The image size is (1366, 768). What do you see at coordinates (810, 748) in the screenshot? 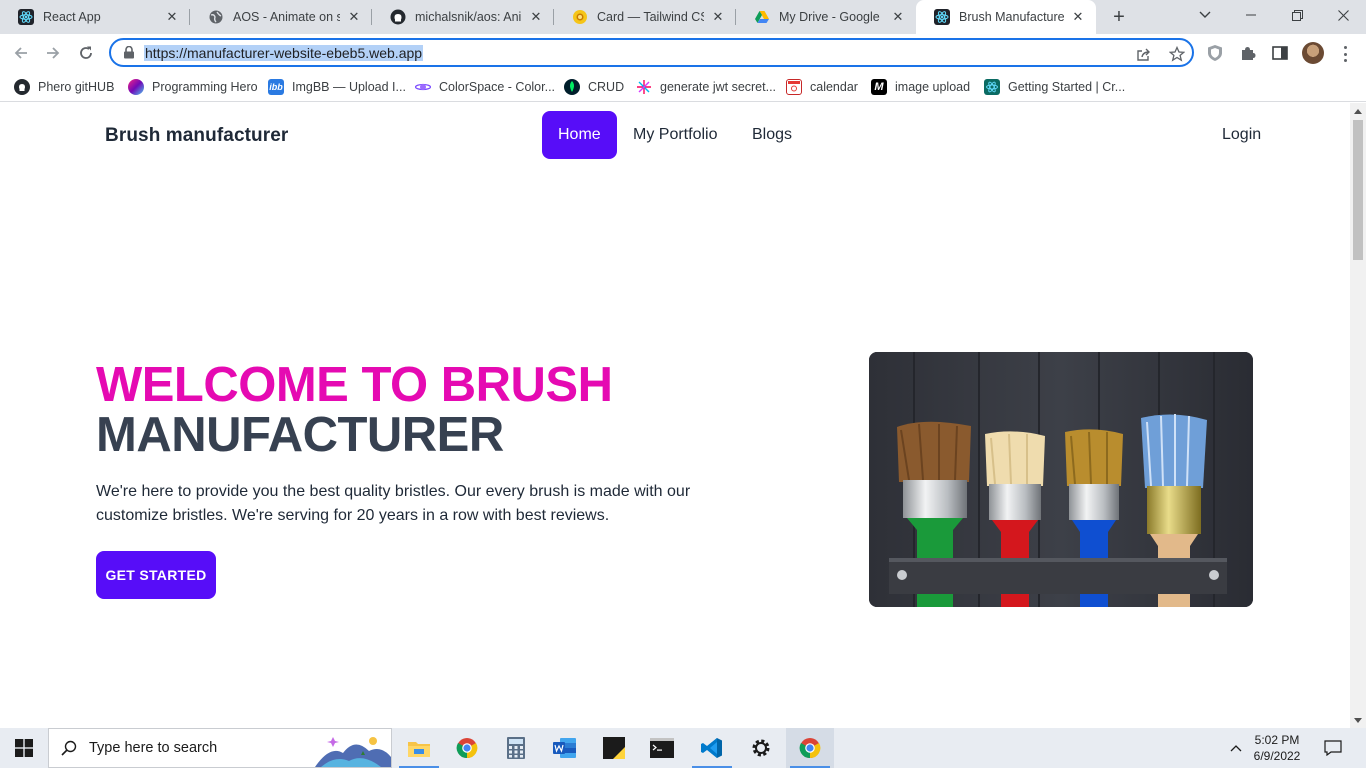
I see `chrome-active-icon` at bounding box center [810, 748].